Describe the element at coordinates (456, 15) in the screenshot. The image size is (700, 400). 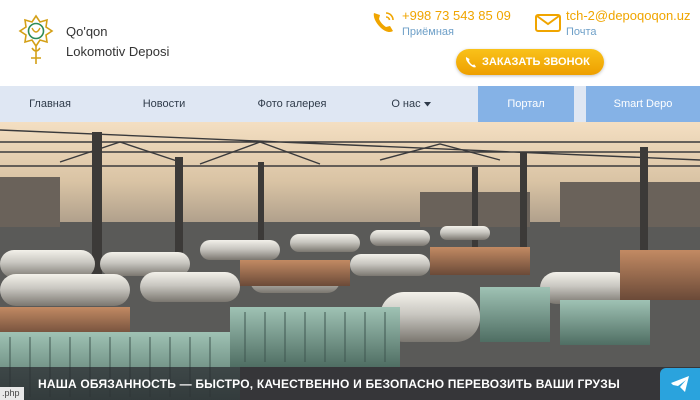
I see `phone-number: +998 73 543 85 09` at that location.